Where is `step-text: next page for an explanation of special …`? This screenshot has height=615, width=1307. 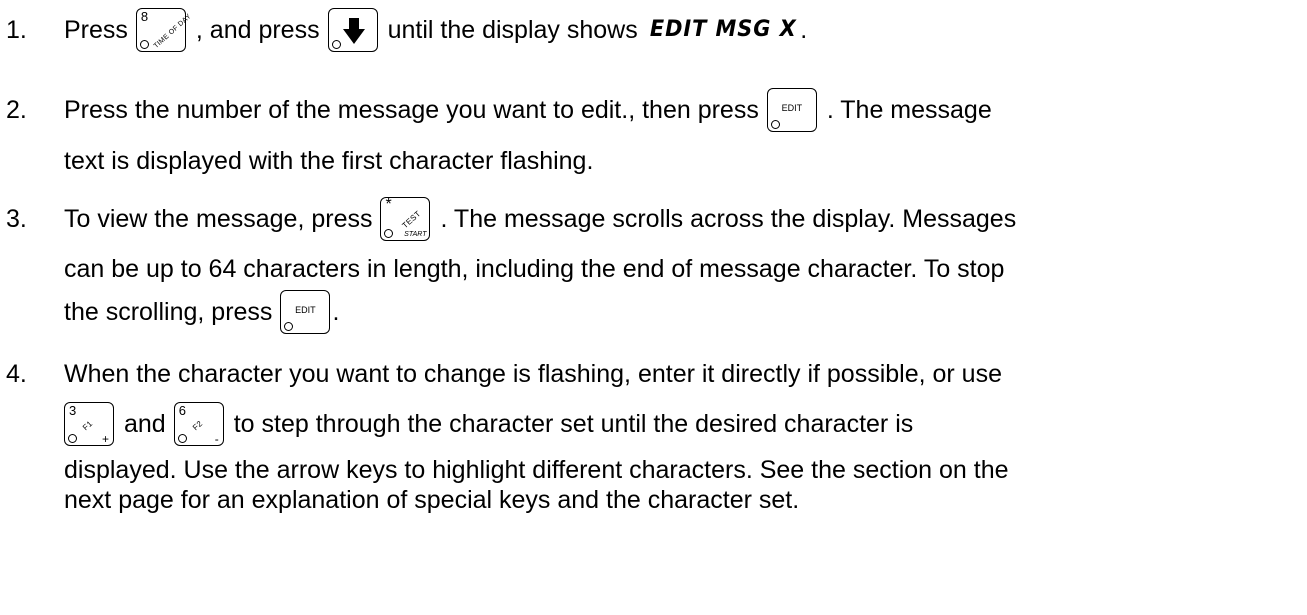 step-text: next page for an explanation of special … is located at coordinates (432, 499).